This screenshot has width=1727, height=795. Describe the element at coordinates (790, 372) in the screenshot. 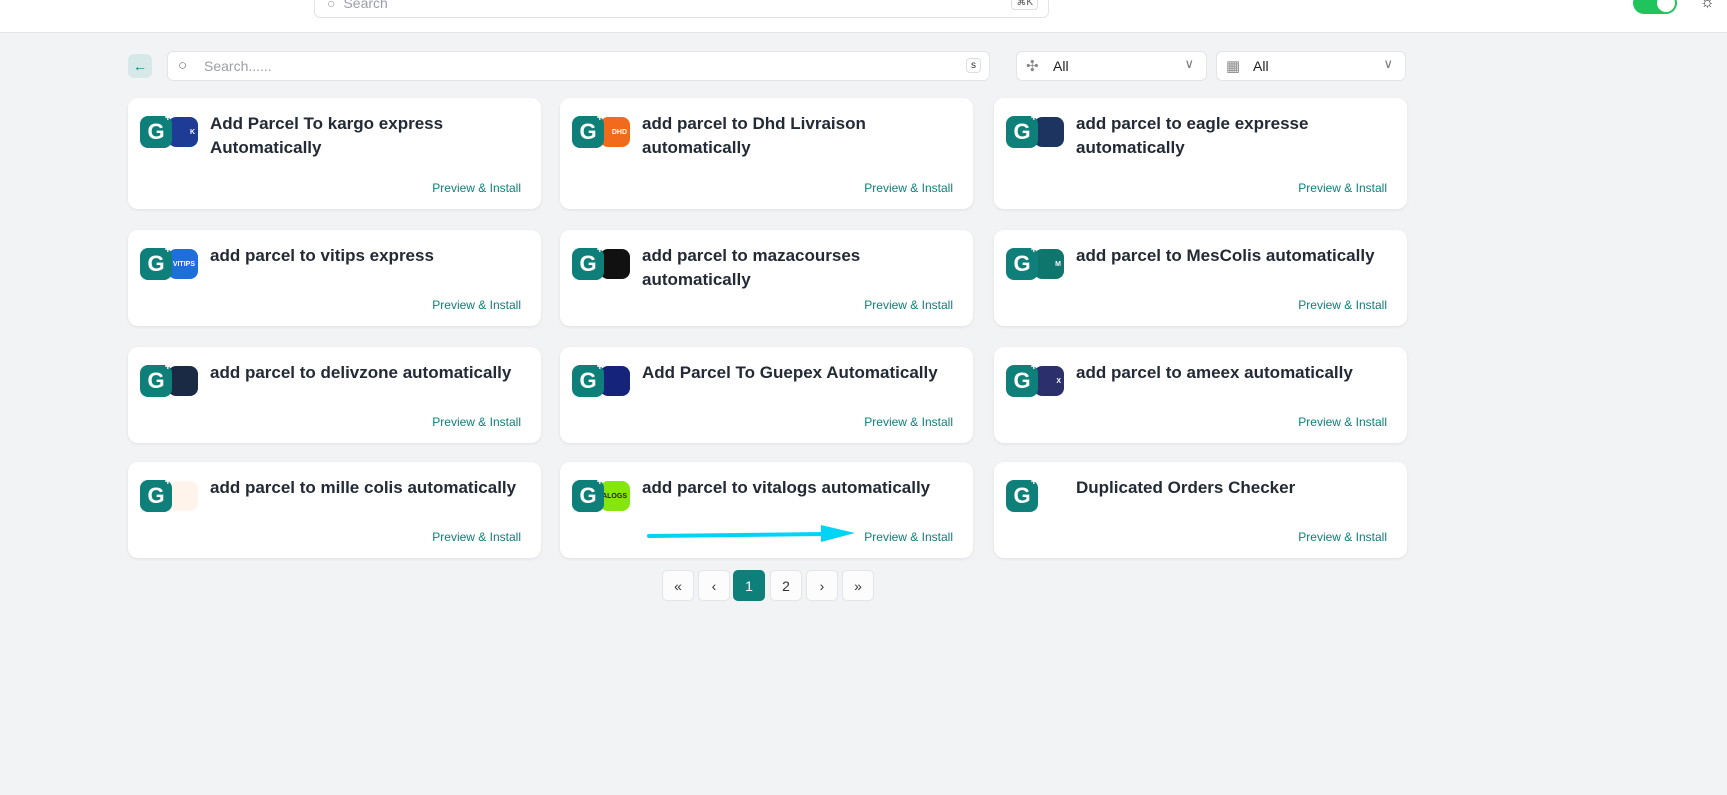

I see `card-title: Add Parcel To Guepex Automatically` at that location.